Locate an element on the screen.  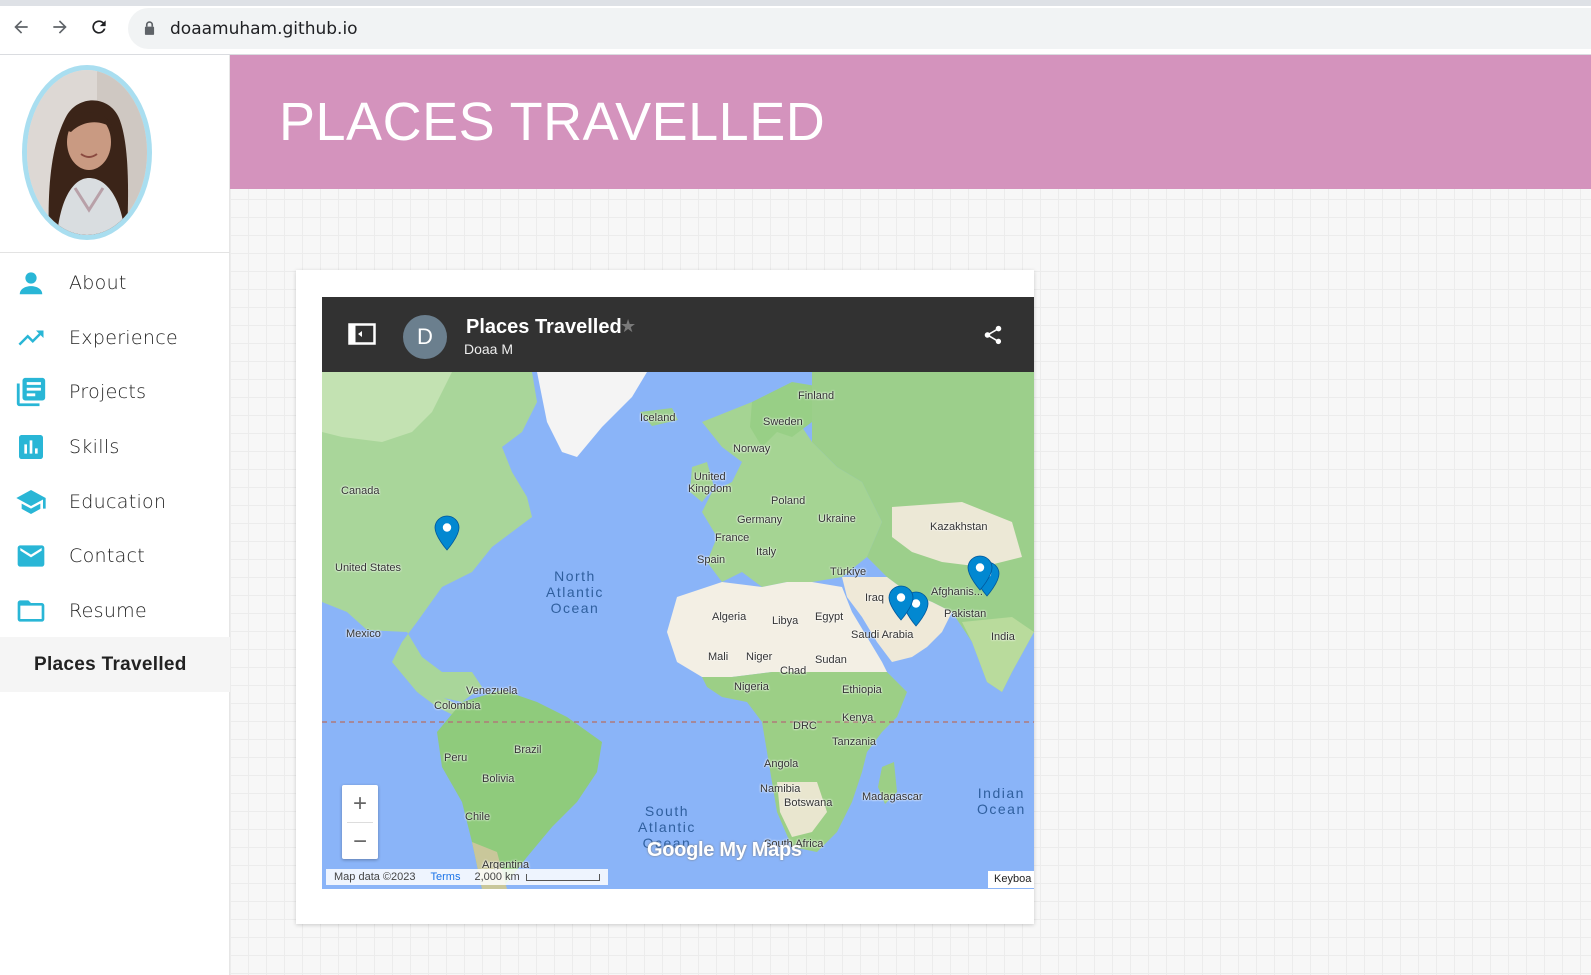
map-label-algeria: Algeria is located at coordinates (729, 617).